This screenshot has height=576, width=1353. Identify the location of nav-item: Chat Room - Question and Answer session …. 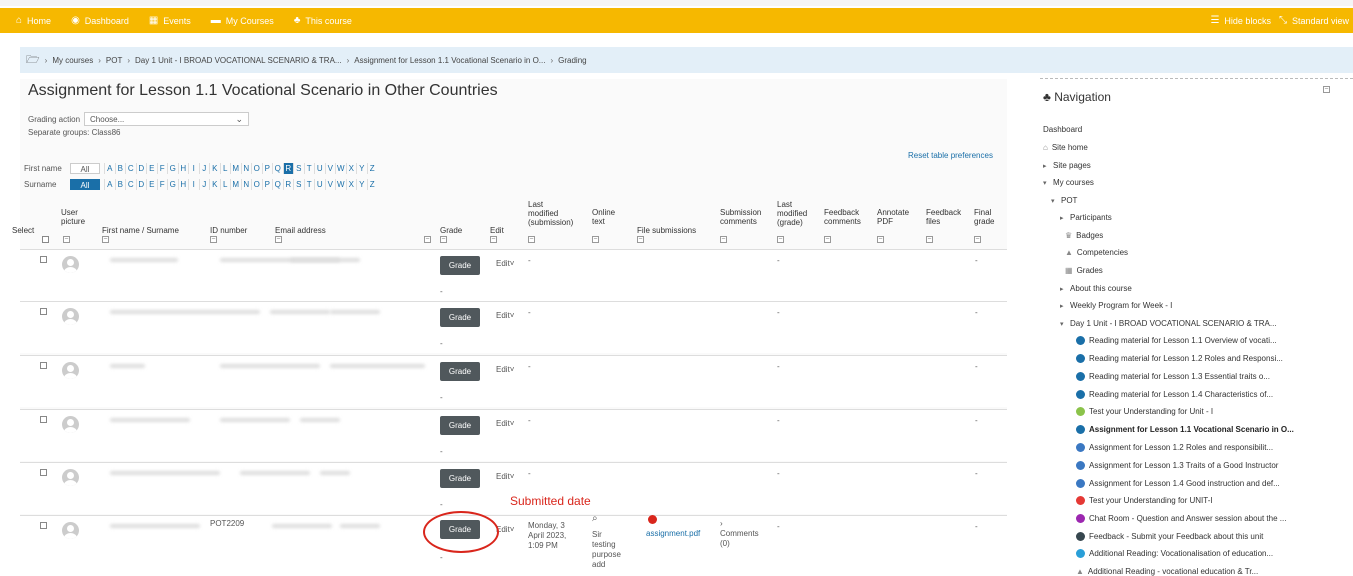
(1181, 518).